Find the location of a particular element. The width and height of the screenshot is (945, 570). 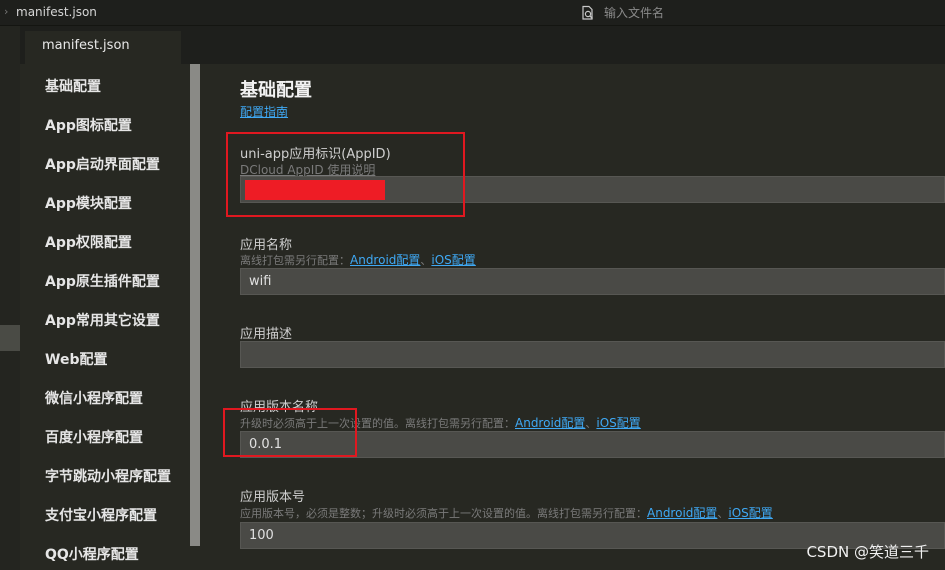

version-code-label: 应用版本号 is located at coordinates (273, 497).